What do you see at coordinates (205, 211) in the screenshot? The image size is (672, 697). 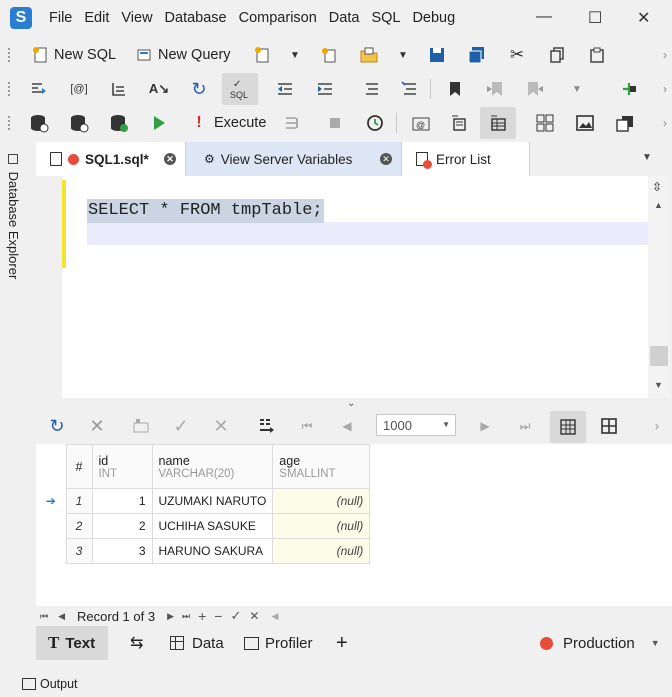 I see `sql-text: SELECT * FROM tmpTable;` at bounding box center [205, 211].